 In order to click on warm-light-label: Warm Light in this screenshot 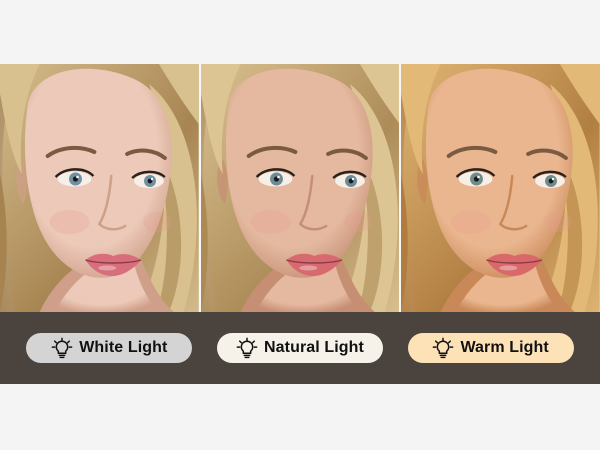, I will do `click(490, 348)`.